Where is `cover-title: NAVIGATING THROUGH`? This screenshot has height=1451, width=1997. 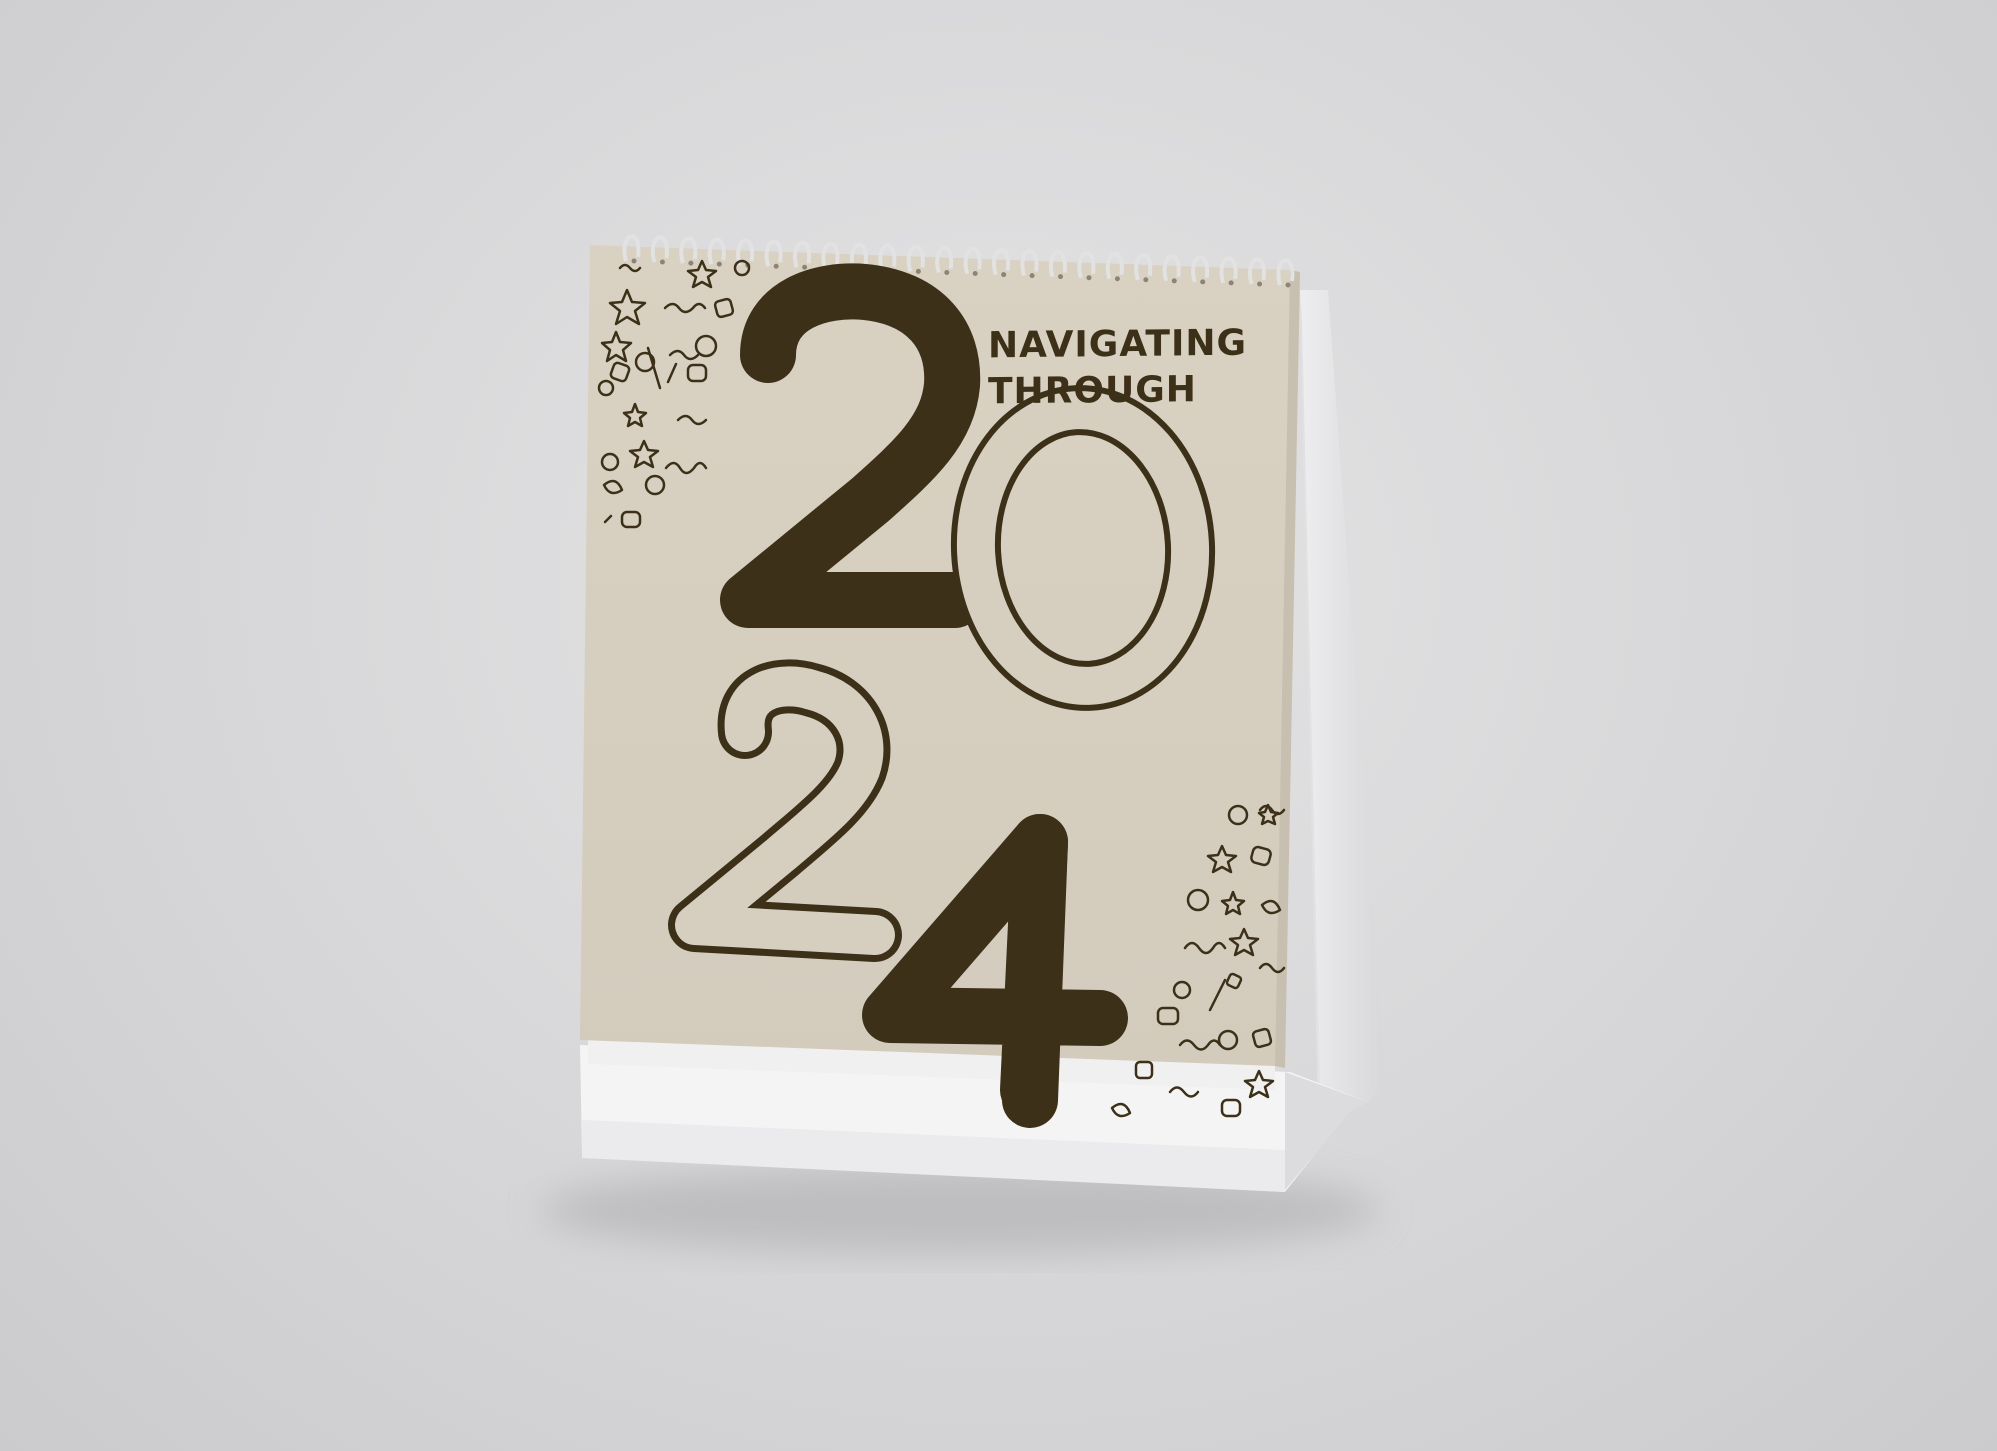
cover-title: NAVIGATING THROUGH is located at coordinates (1117, 368).